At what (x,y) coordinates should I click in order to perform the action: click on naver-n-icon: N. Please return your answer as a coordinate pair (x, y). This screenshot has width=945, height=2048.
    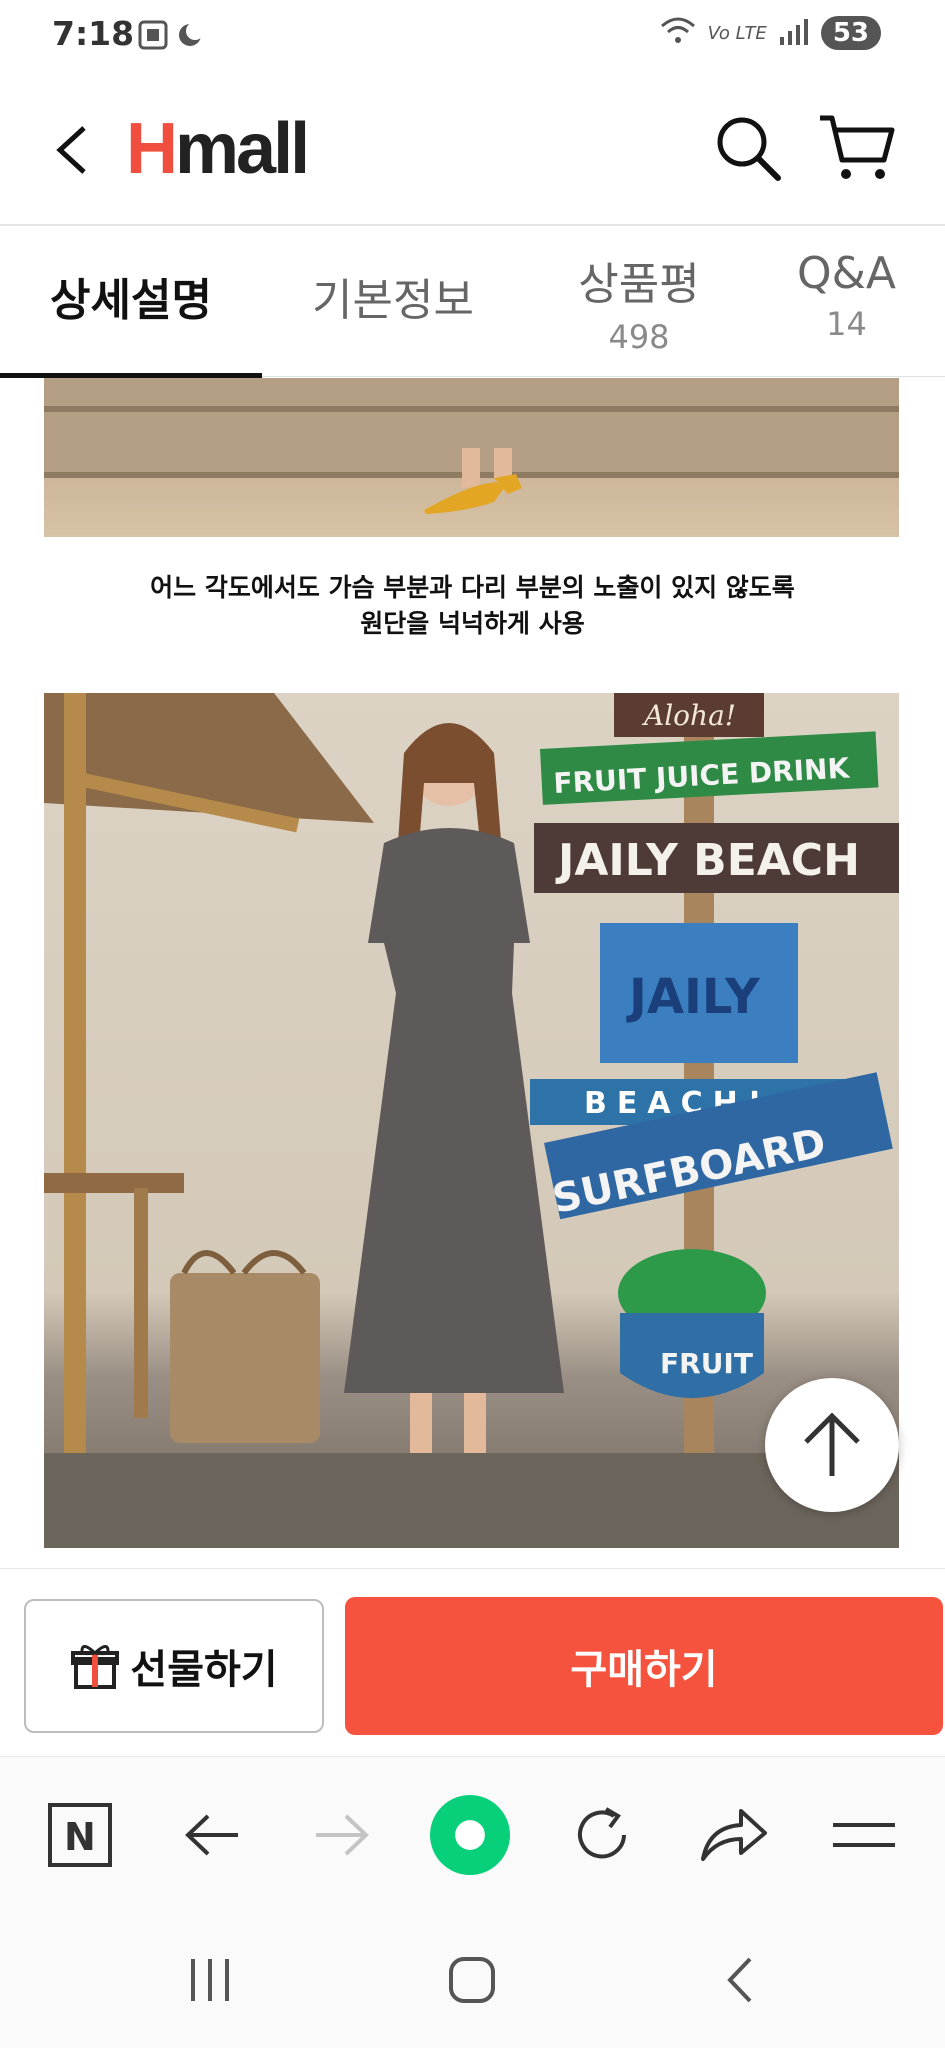
    Looking at the image, I should click on (80, 1835).